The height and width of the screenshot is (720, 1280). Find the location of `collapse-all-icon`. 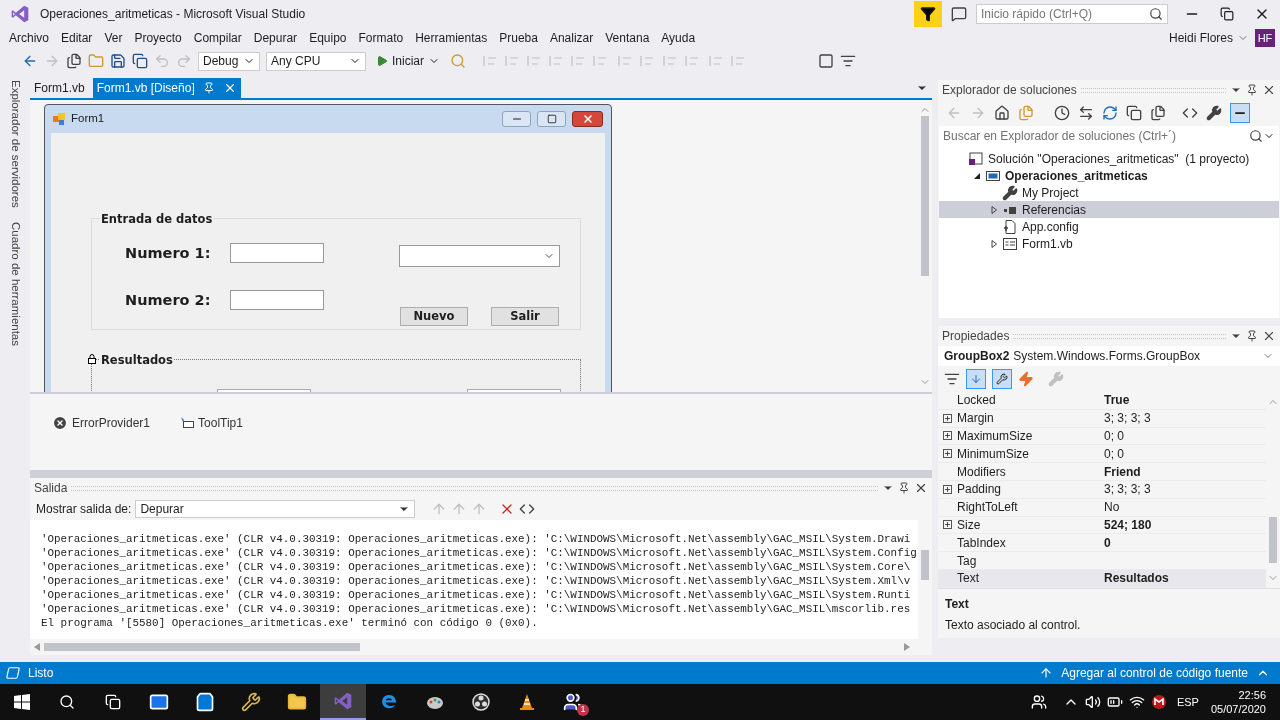

collapse-all-icon is located at coordinates (1134, 113).